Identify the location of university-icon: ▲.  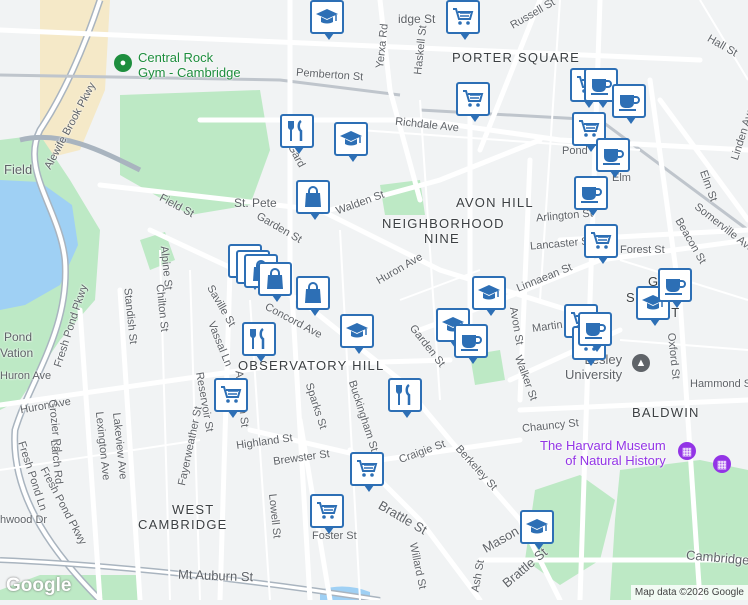
(641, 363).